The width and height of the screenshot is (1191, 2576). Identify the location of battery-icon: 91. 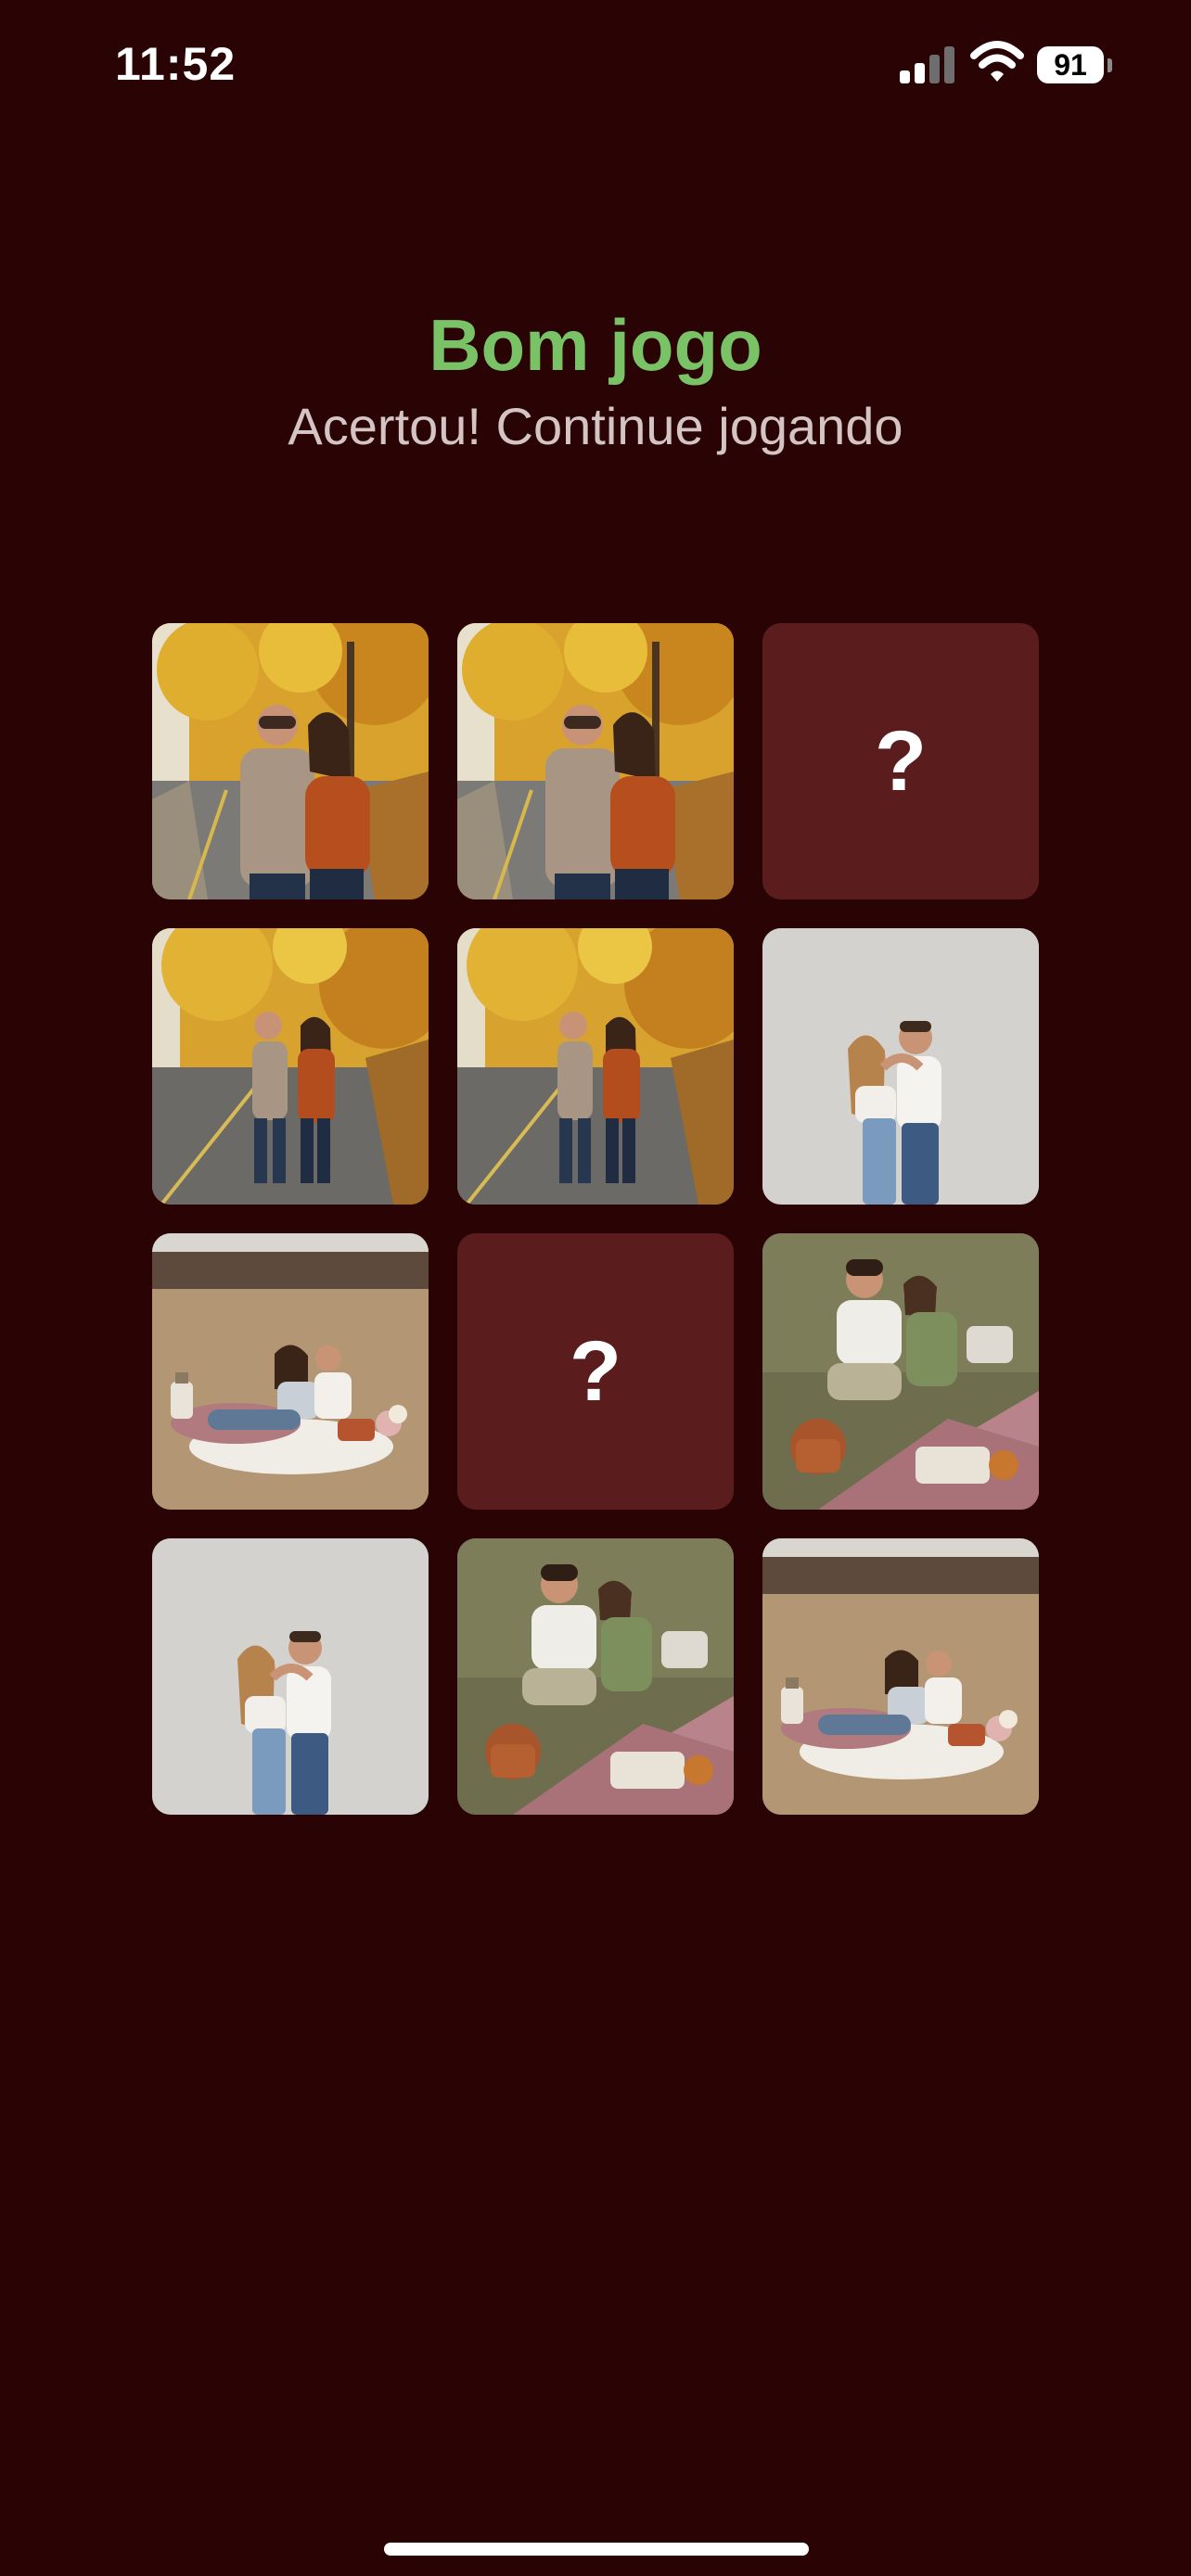
(1075, 66).